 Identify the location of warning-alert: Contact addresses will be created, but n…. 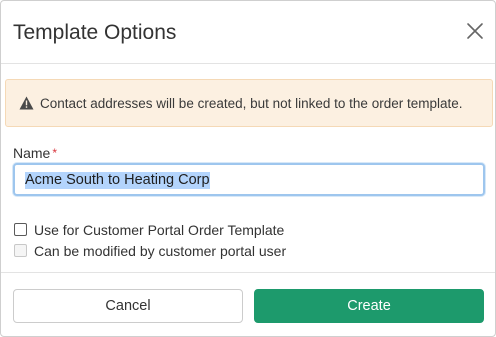
(249, 103).